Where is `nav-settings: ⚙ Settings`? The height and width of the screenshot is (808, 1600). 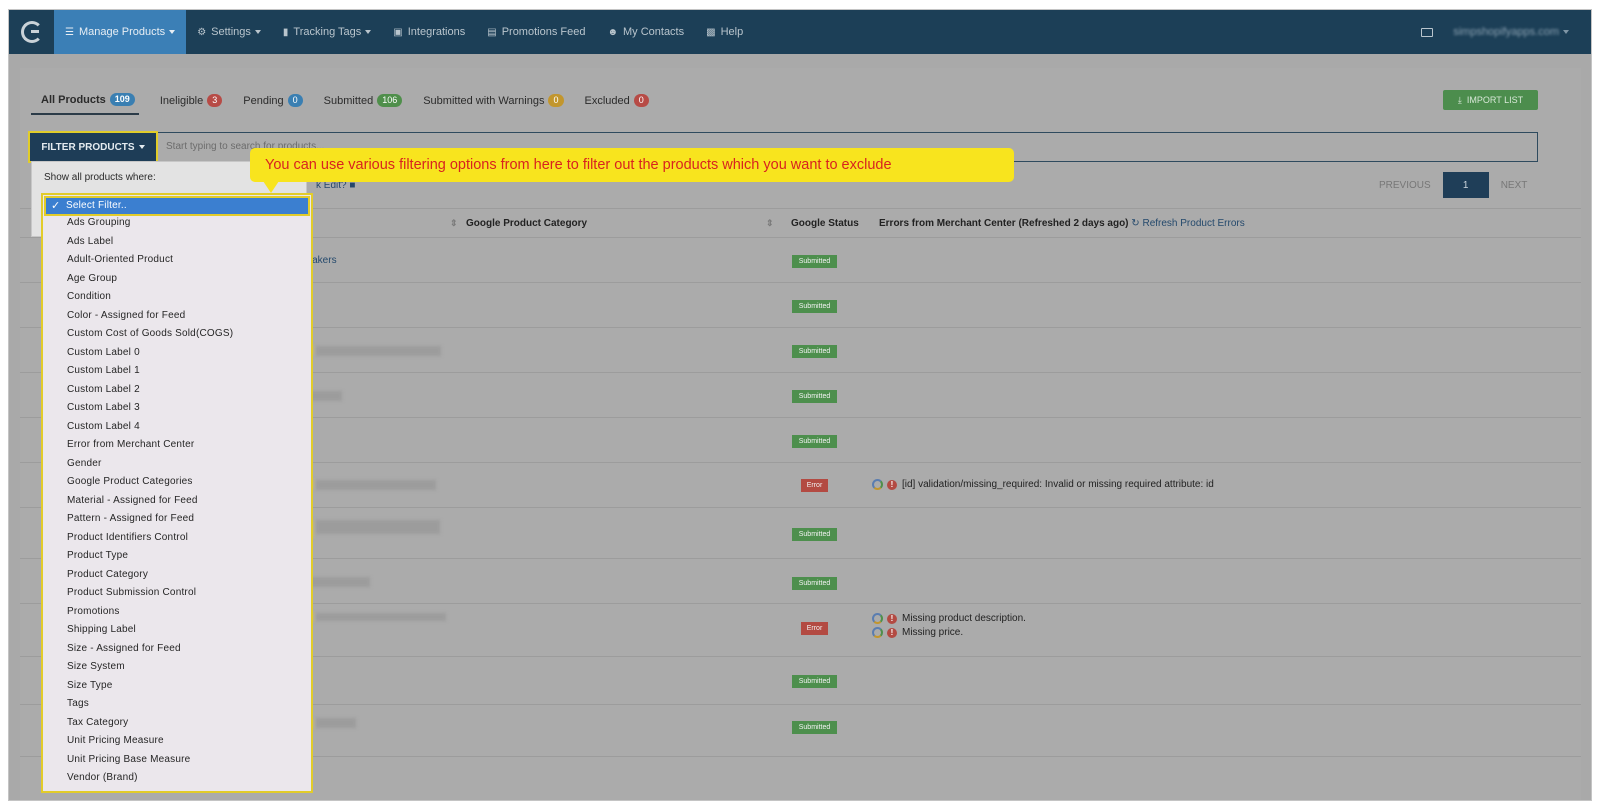
nav-settings: ⚙ Settings is located at coordinates (229, 32).